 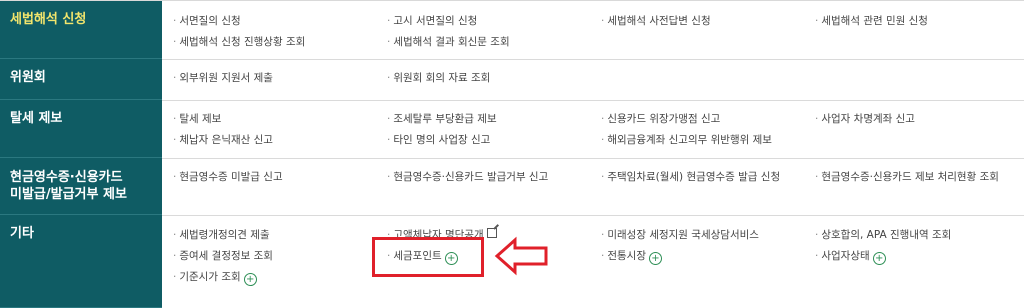 What do you see at coordinates (221, 235) in the screenshot?
I see `list-item: · 세법령개정의견 제출` at bounding box center [221, 235].